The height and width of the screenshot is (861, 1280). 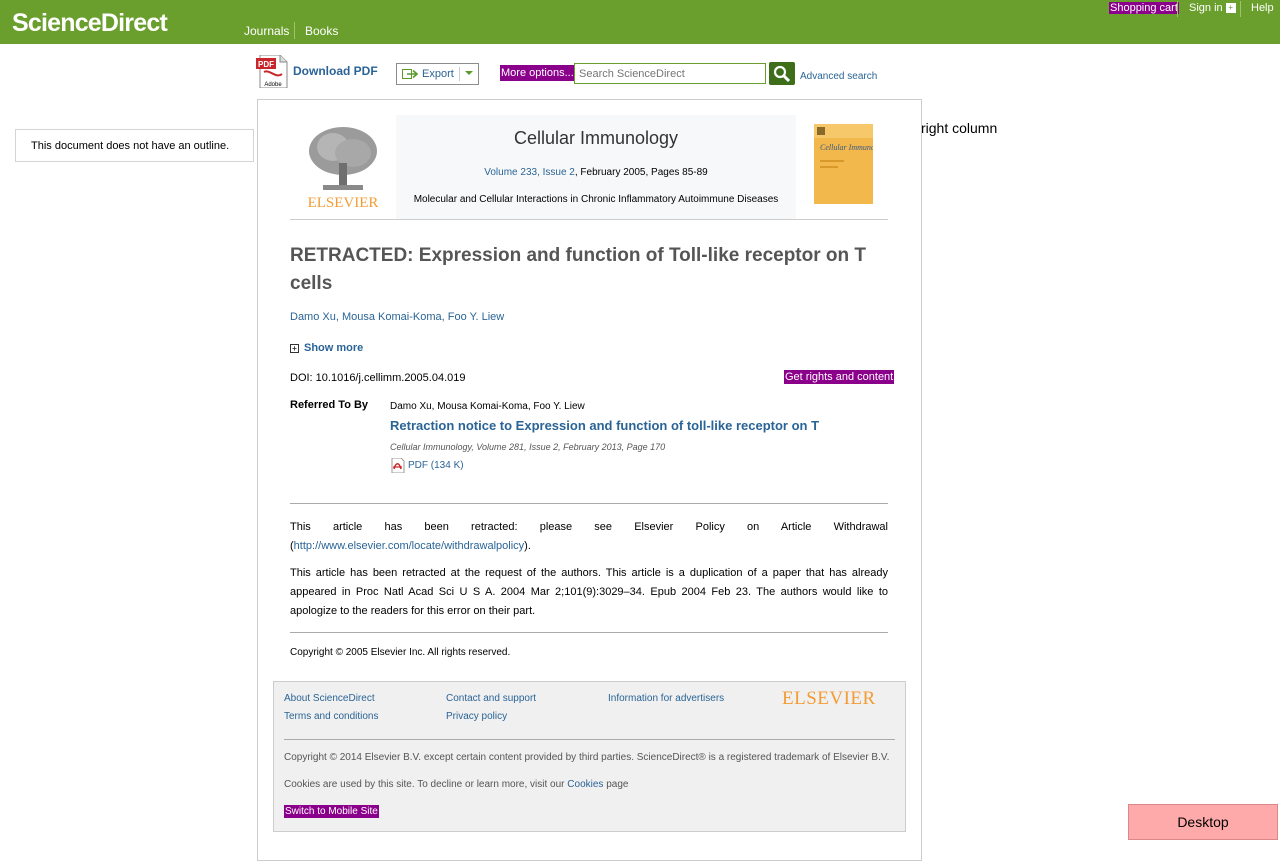 I want to click on author-link: Mousa Komai-Koma, so click(x=392, y=317).